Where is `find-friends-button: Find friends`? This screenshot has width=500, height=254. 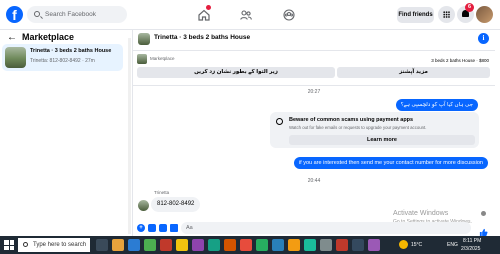 find-friends-button: Find friends is located at coordinates (415, 15).